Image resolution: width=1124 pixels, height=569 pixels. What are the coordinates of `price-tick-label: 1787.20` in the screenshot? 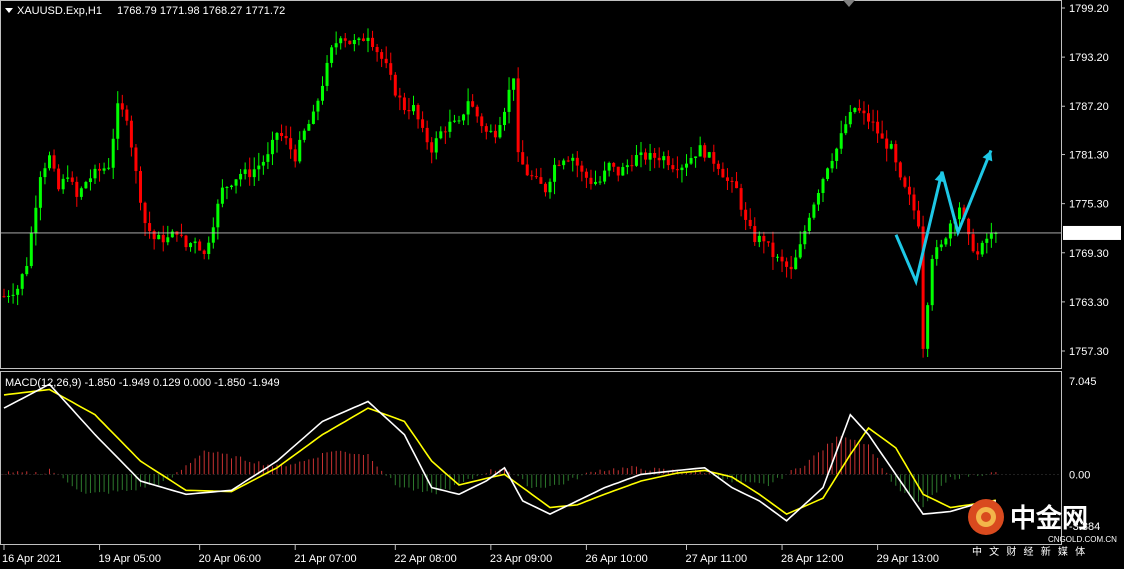 It's located at (1089, 107).